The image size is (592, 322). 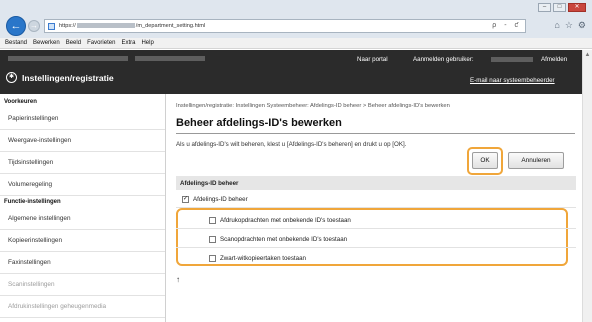 I want to click on sidebar-item-volume: Volumeregeling, so click(x=82, y=185).